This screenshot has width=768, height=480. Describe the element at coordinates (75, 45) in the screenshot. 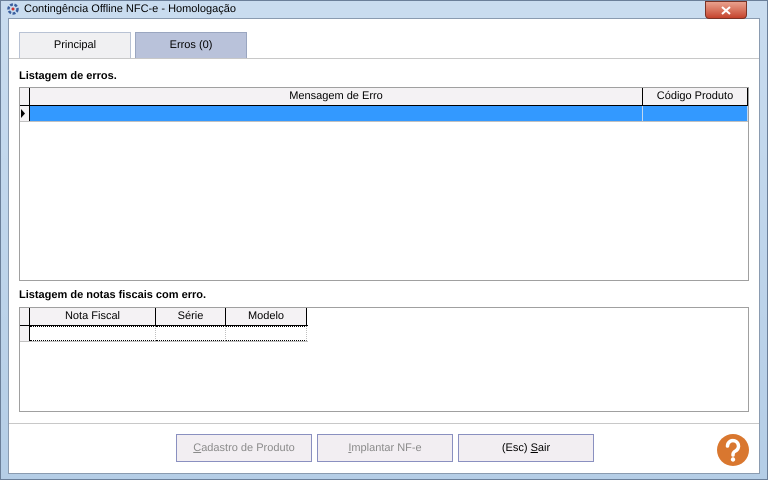

I see `tab: Principal` at that location.